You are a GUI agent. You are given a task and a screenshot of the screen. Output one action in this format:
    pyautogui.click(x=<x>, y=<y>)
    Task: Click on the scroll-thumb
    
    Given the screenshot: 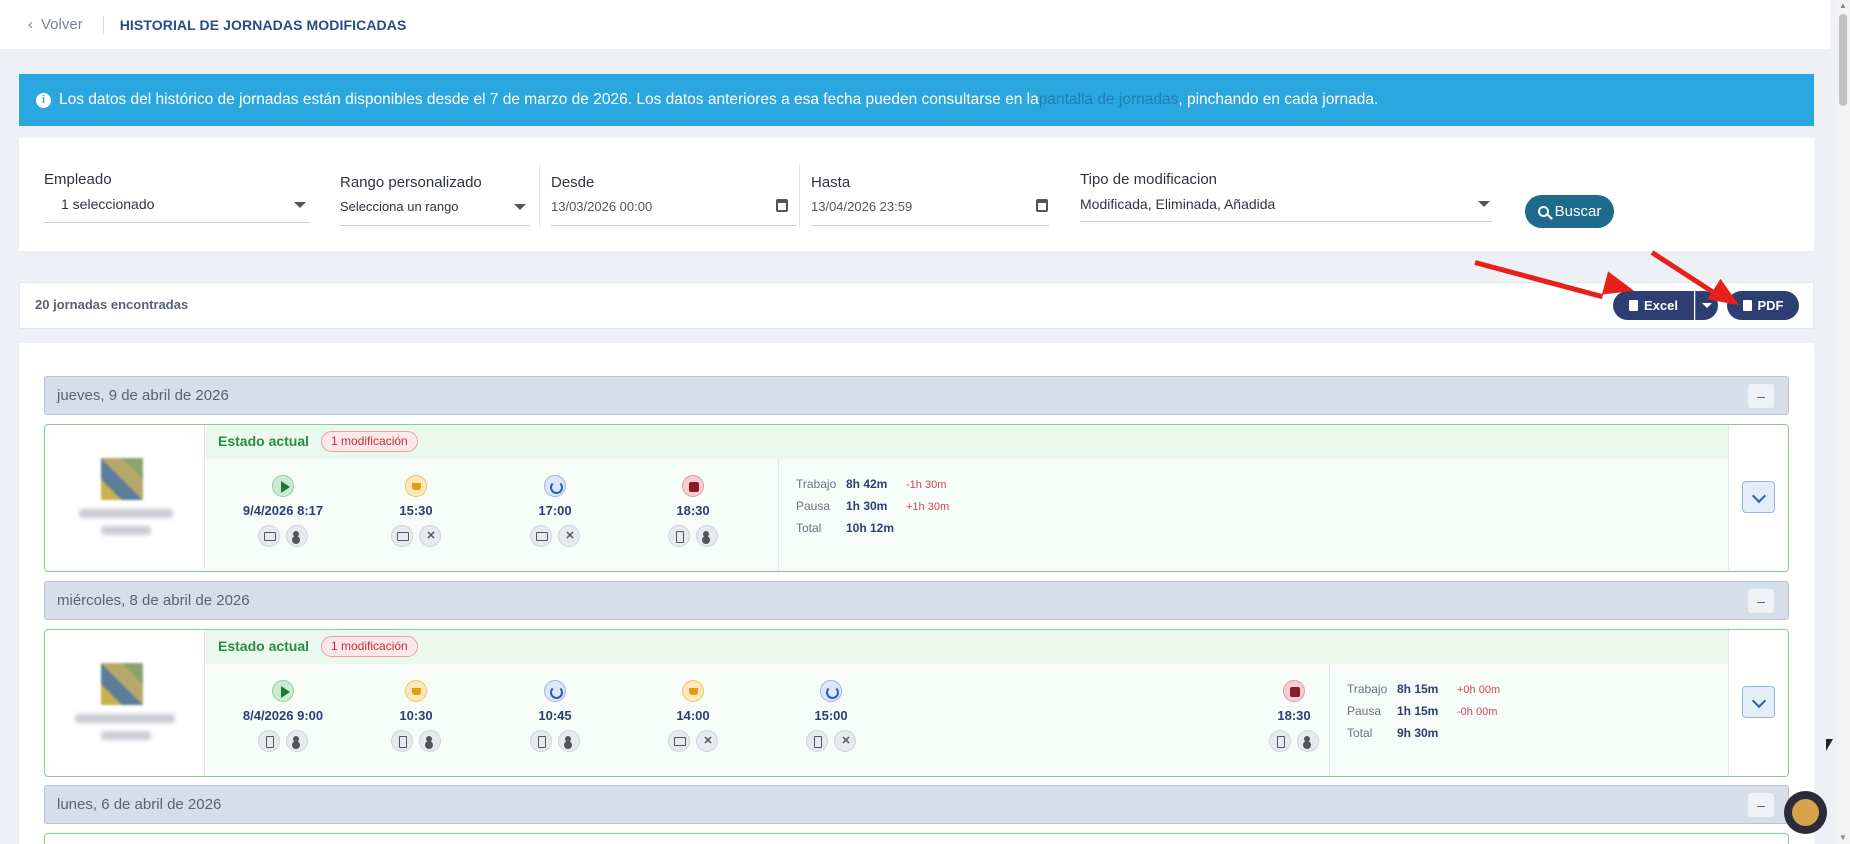 What is the action you would take?
    pyautogui.click(x=1843, y=60)
    